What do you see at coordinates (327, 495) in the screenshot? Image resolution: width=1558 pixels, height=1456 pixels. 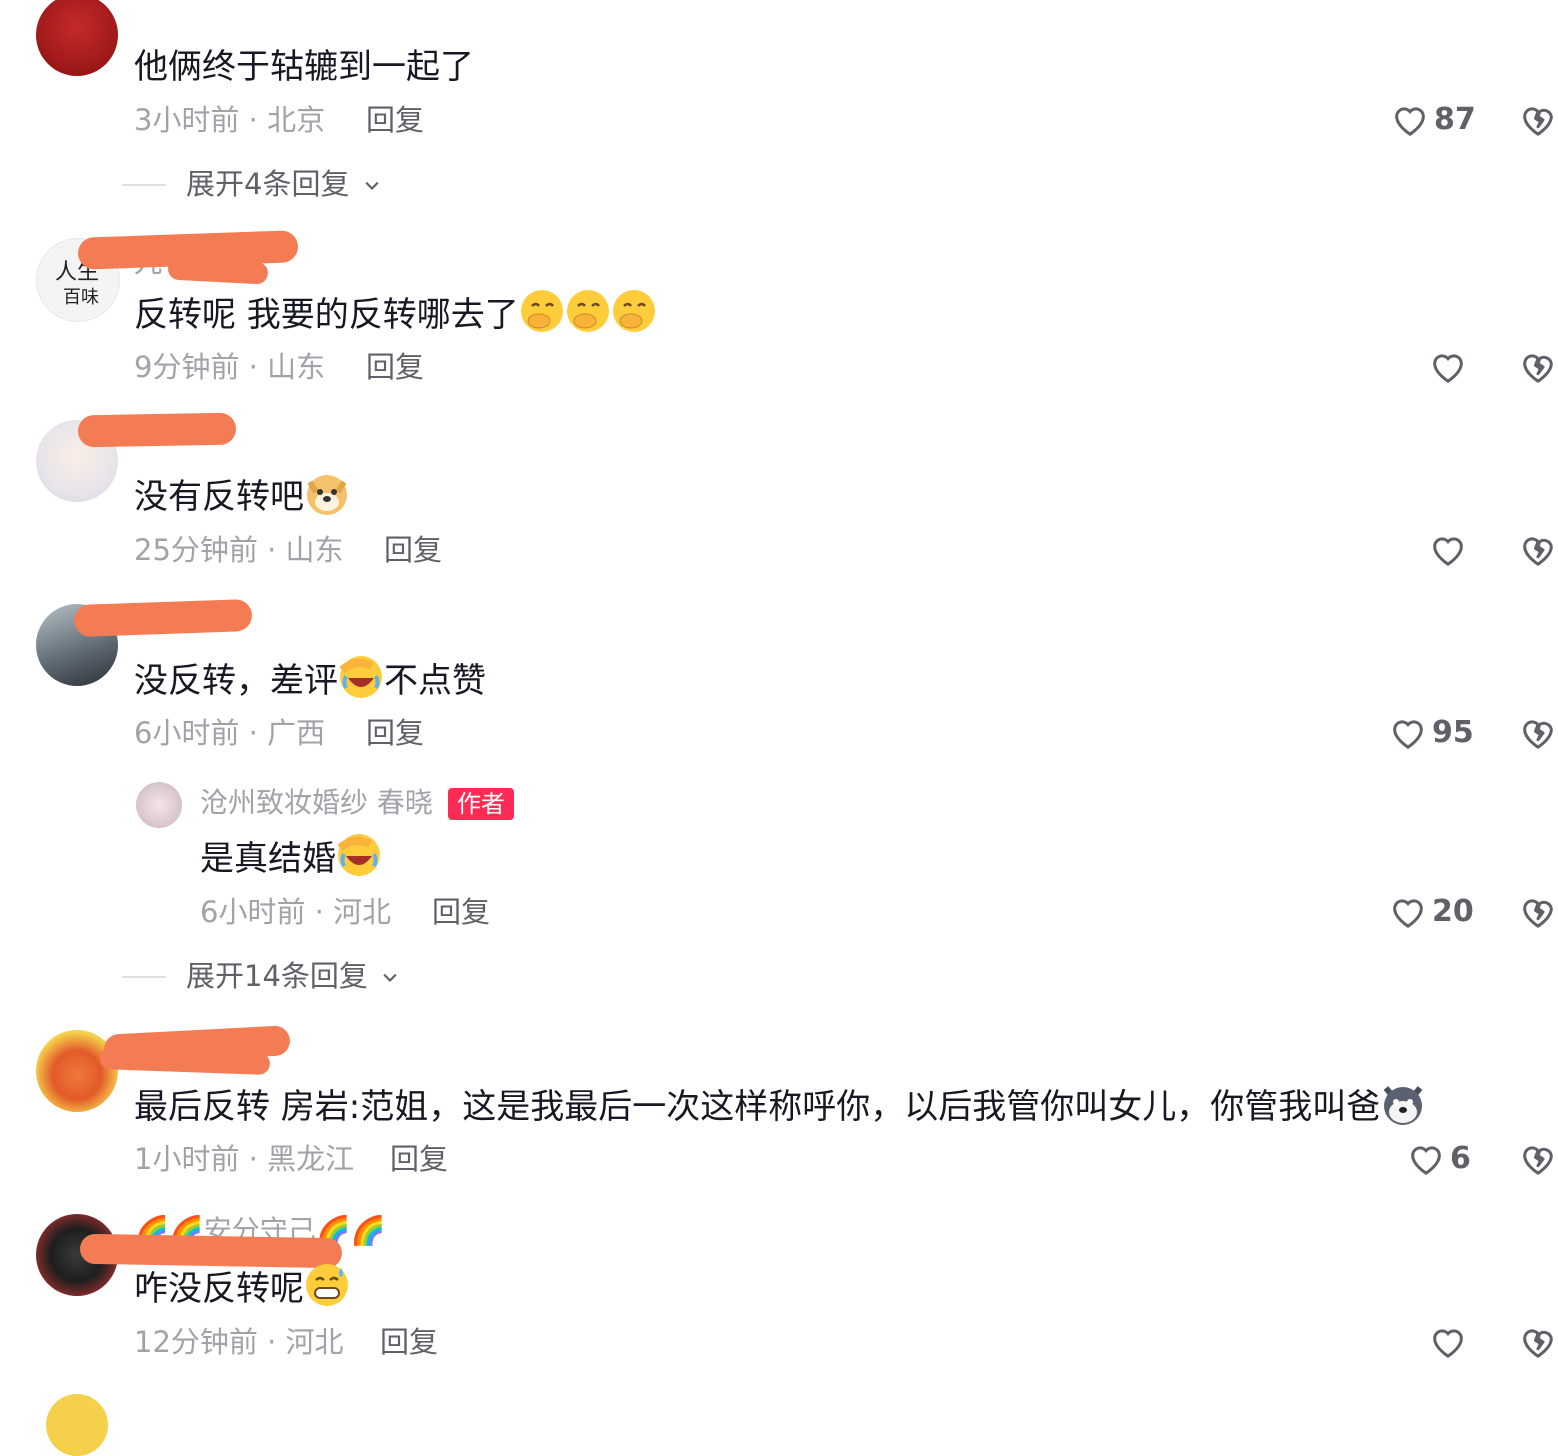 I see `doge-emoji-icon` at bounding box center [327, 495].